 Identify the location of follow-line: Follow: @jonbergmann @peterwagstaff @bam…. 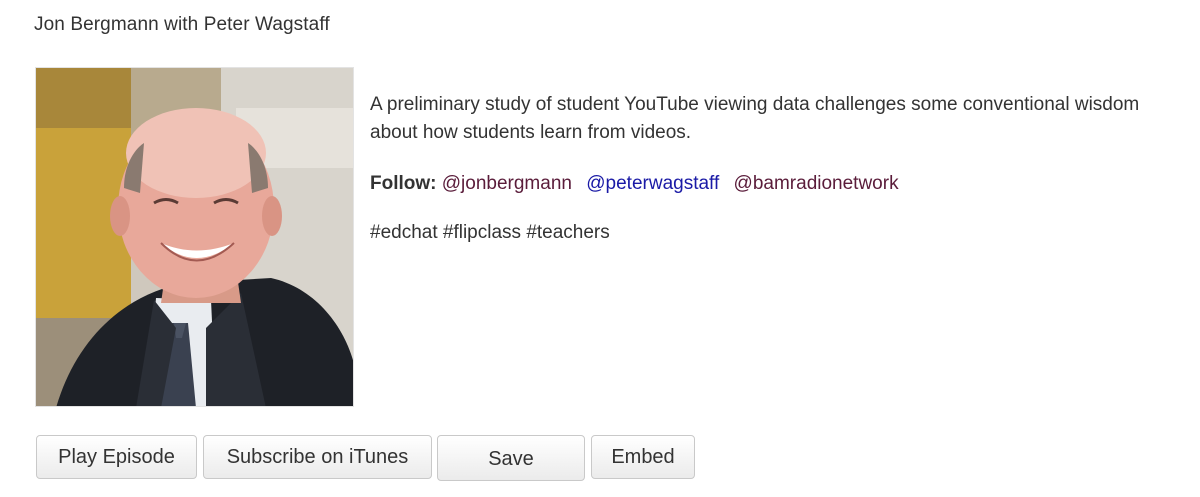
(775, 184).